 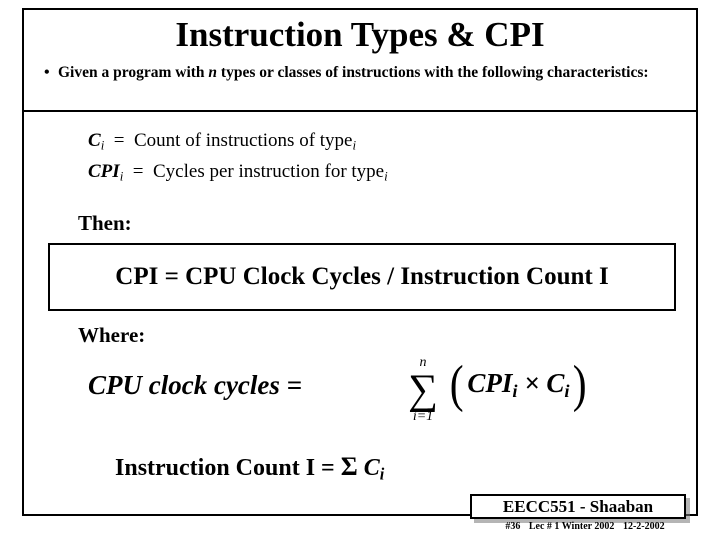 I want to click on equation-cpi-symbol: CPI, so click(x=490, y=382).